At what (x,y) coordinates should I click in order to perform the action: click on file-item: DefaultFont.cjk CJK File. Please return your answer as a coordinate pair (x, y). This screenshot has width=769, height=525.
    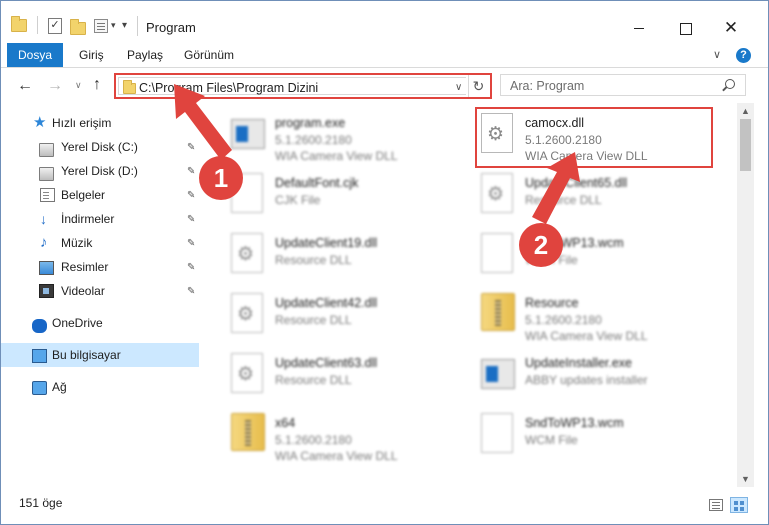
    Looking at the image, I should click on (347, 199).